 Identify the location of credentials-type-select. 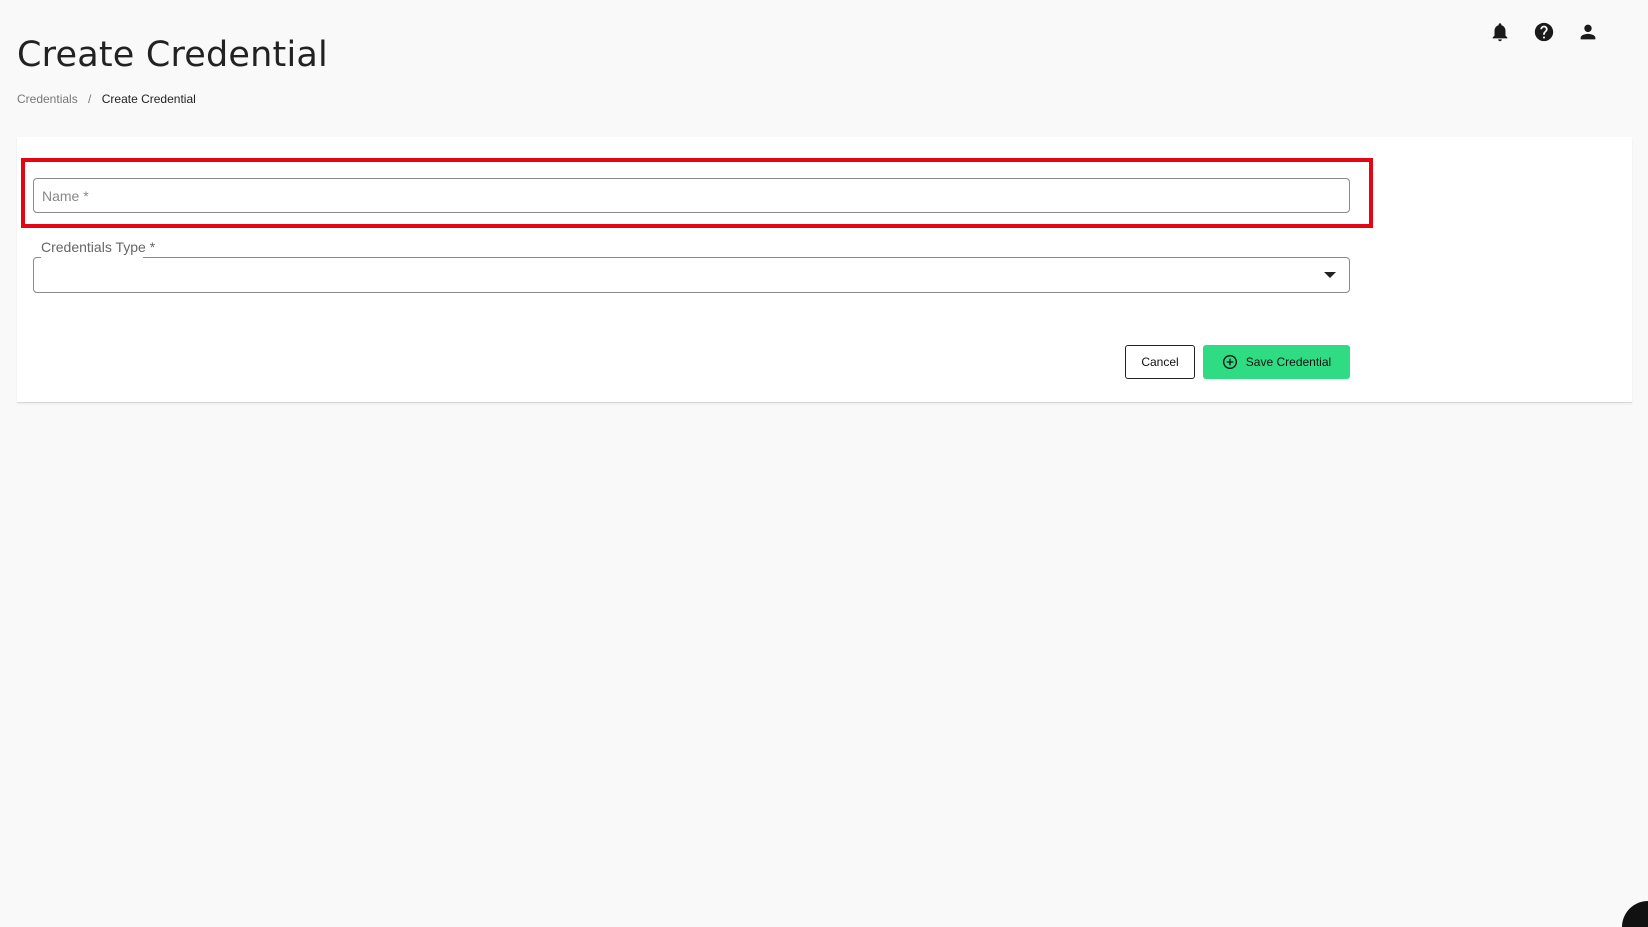
(691, 275).